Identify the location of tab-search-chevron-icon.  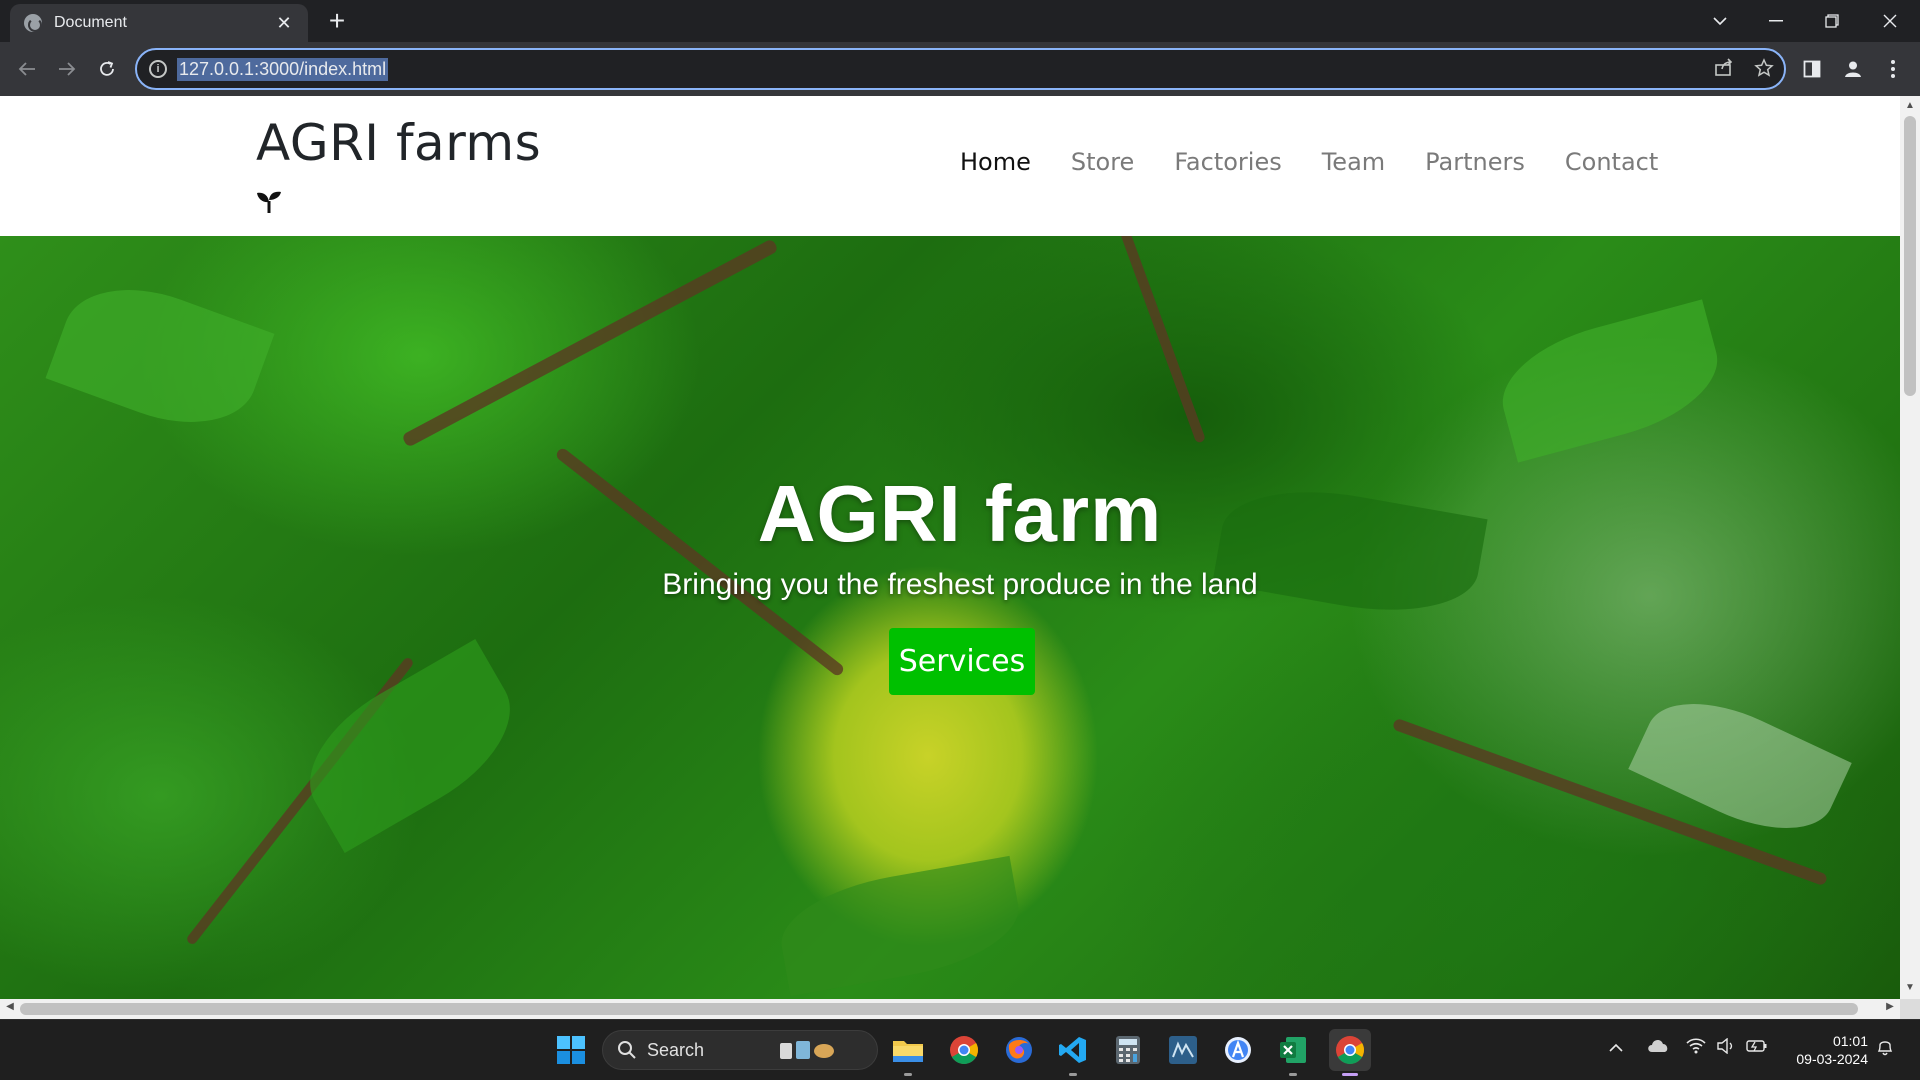
(1720, 21).